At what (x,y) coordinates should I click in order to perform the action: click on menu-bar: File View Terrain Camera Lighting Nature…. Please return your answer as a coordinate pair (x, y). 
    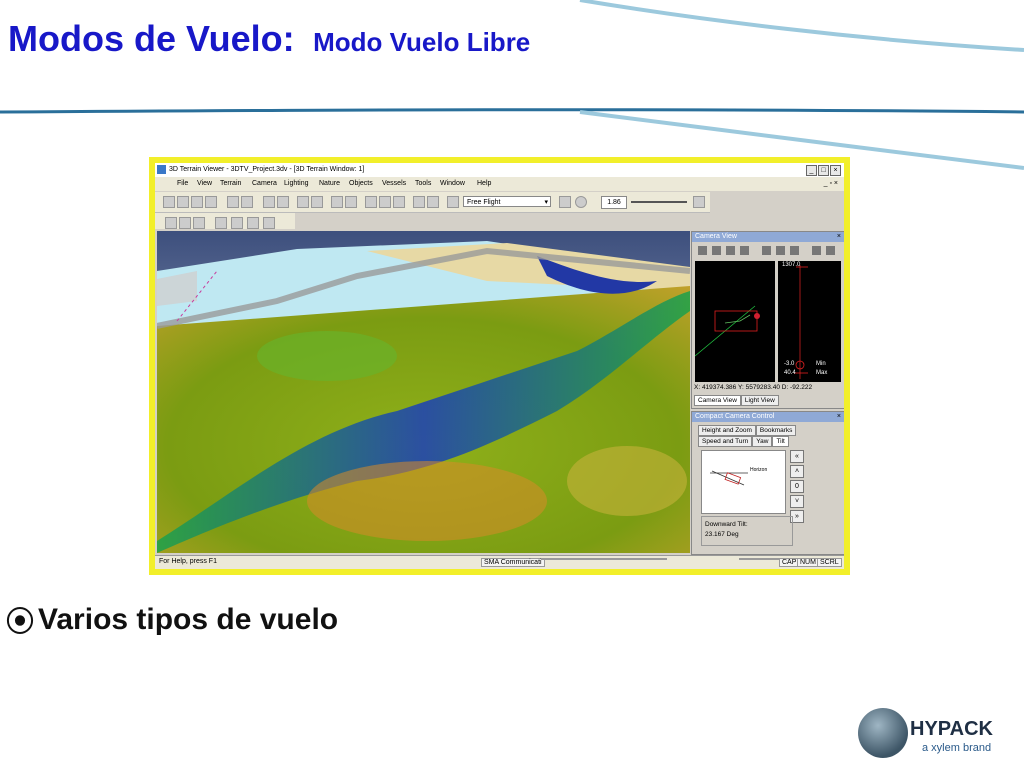
    Looking at the image, I should click on (499, 184).